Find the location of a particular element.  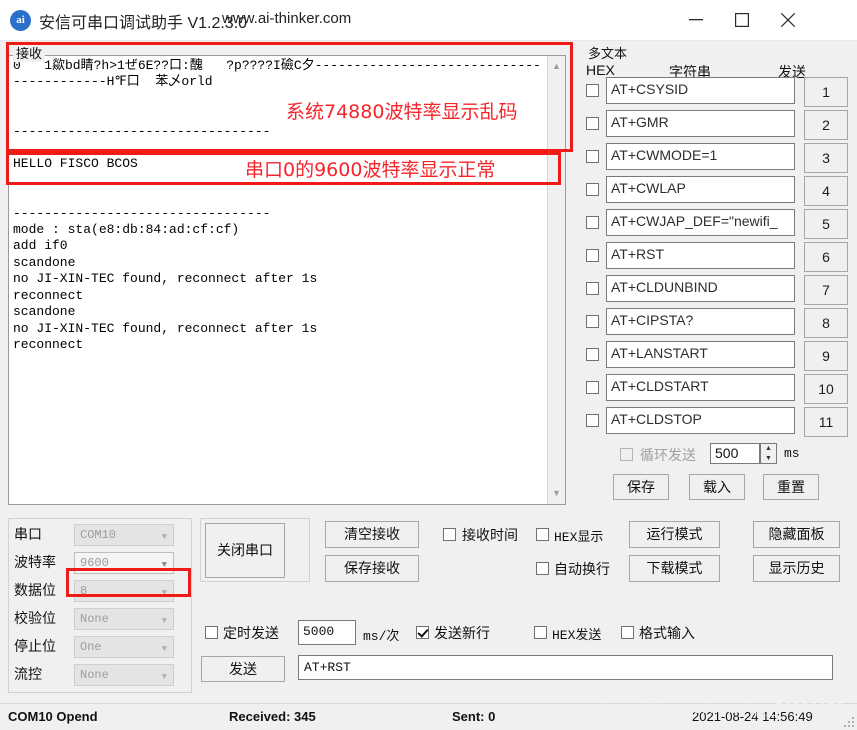

command-row: AT+LANSTART 9 is located at coordinates (717, 356).